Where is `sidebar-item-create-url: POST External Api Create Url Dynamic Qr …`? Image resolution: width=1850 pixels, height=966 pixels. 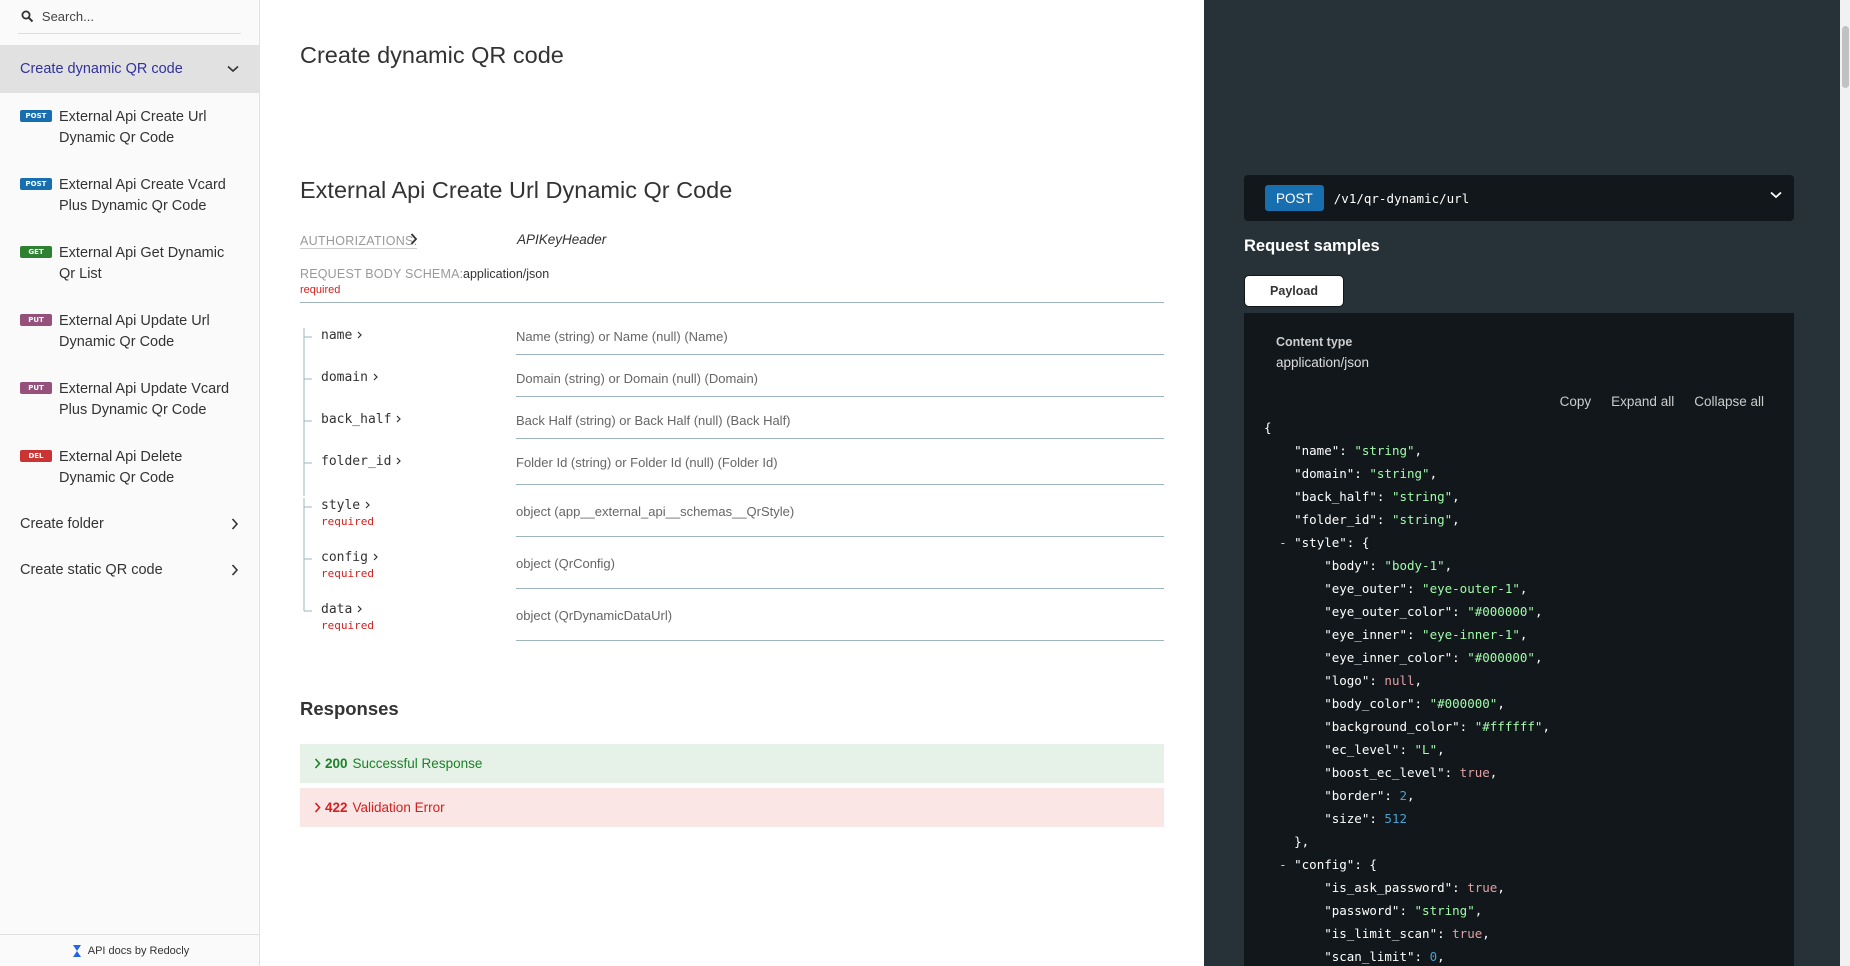
sidebar-item-create-url: POST External Api Create Url Dynamic Qr … is located at coordinates (129, 127).